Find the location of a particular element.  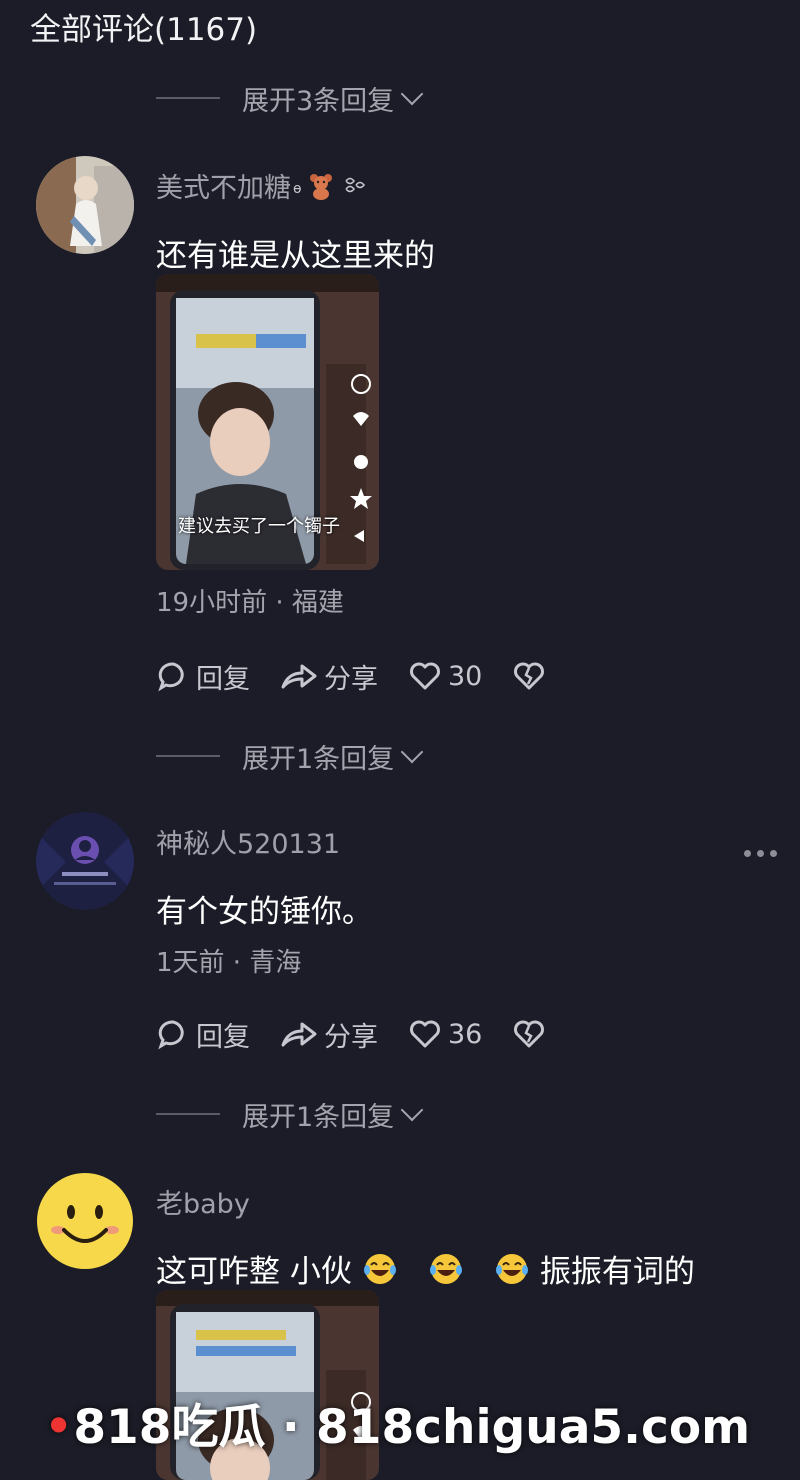

small-b-icon: ɵ is located at coordinates (297, 188).